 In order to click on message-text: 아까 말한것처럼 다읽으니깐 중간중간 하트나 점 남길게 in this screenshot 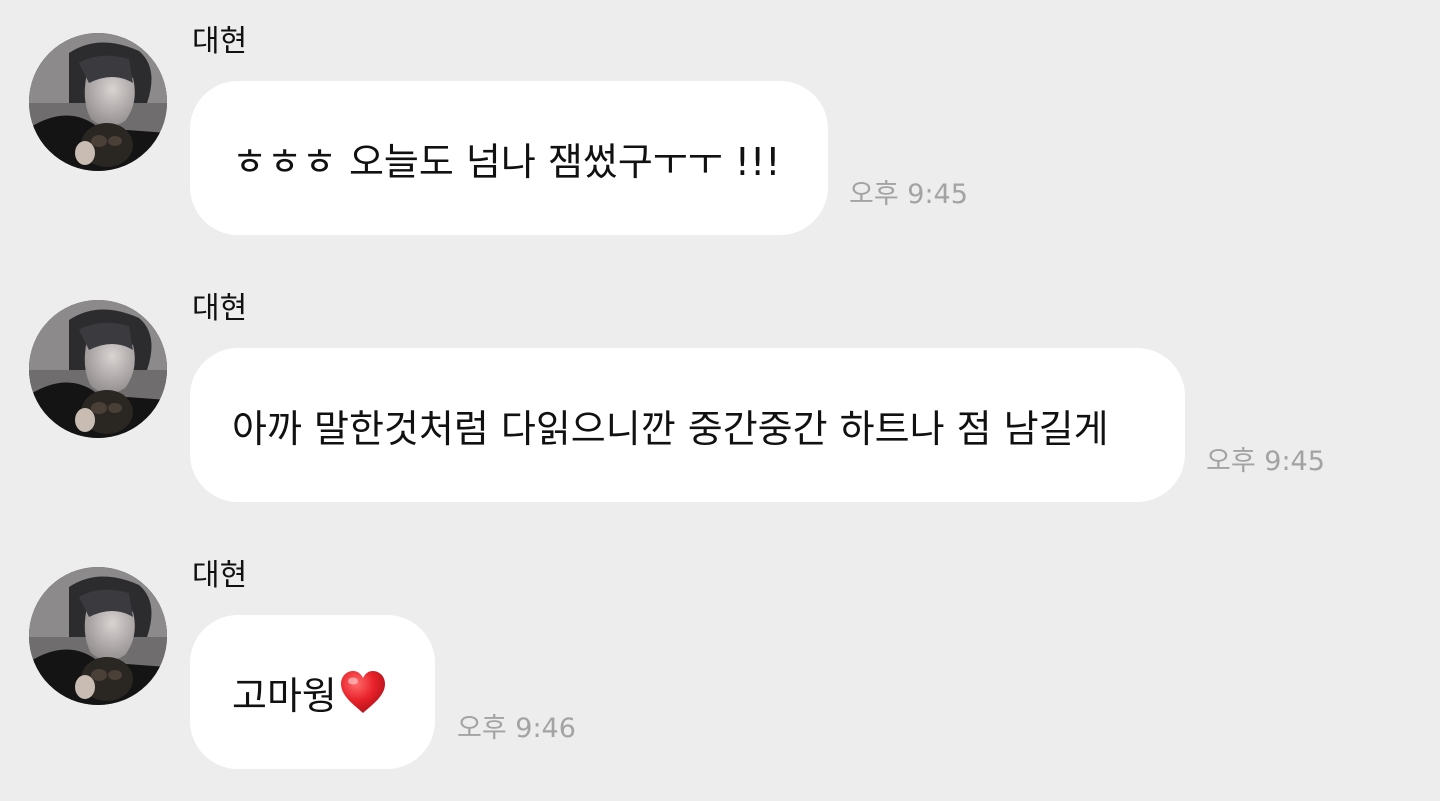, I will do `click(670, 428)`.